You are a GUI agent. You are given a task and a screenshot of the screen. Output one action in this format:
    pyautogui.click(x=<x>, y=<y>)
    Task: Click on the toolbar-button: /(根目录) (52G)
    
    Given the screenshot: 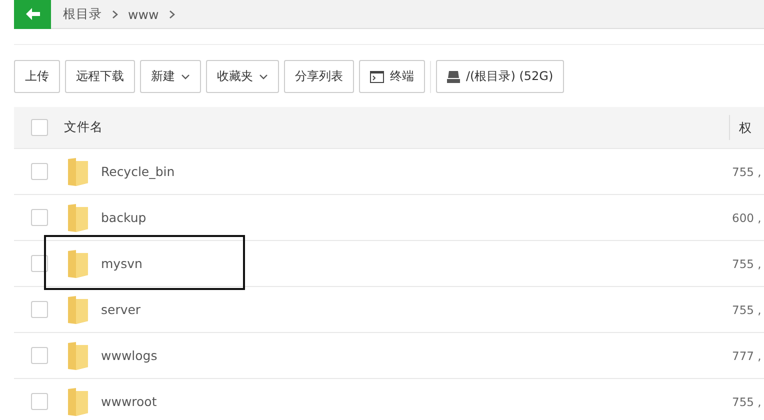 What is the action you would take?
    pyautogui.click(x=500, y=76)
    